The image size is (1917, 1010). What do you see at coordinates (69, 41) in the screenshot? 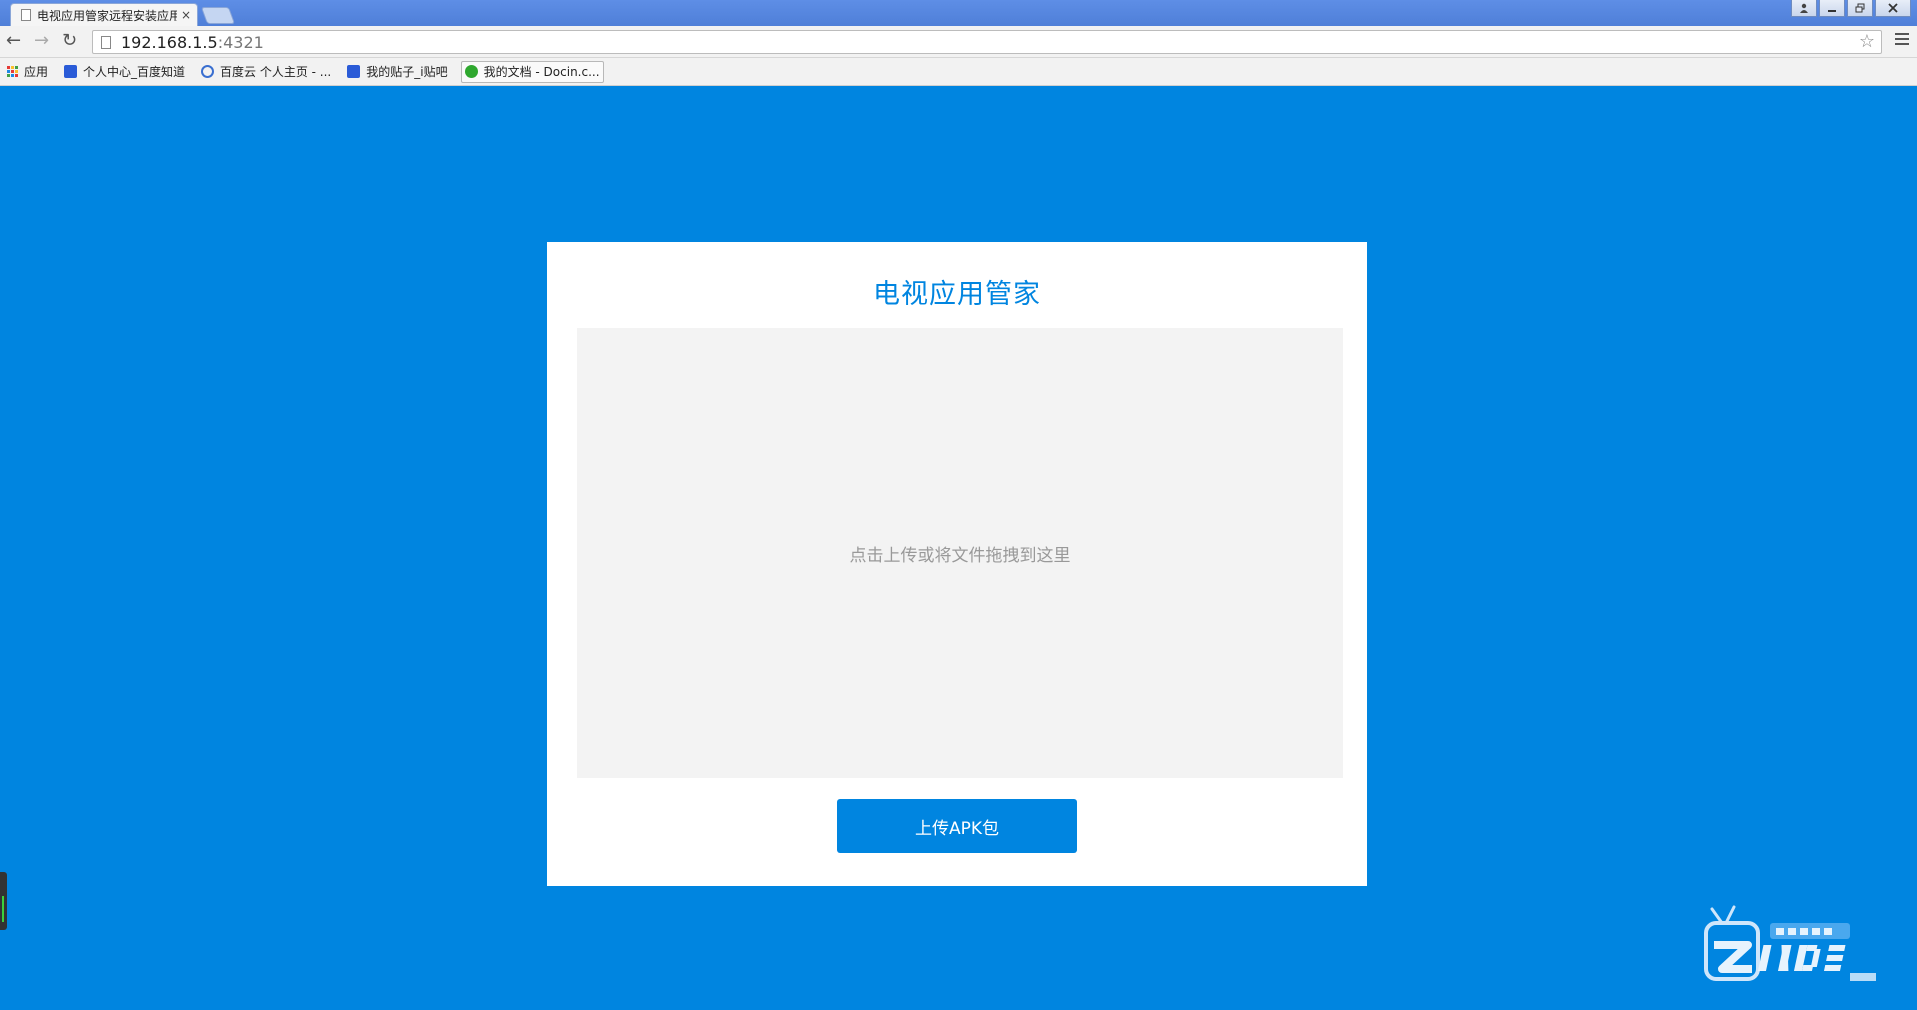
I see `reload-icon: ↻` at bounding box center [69, 41].